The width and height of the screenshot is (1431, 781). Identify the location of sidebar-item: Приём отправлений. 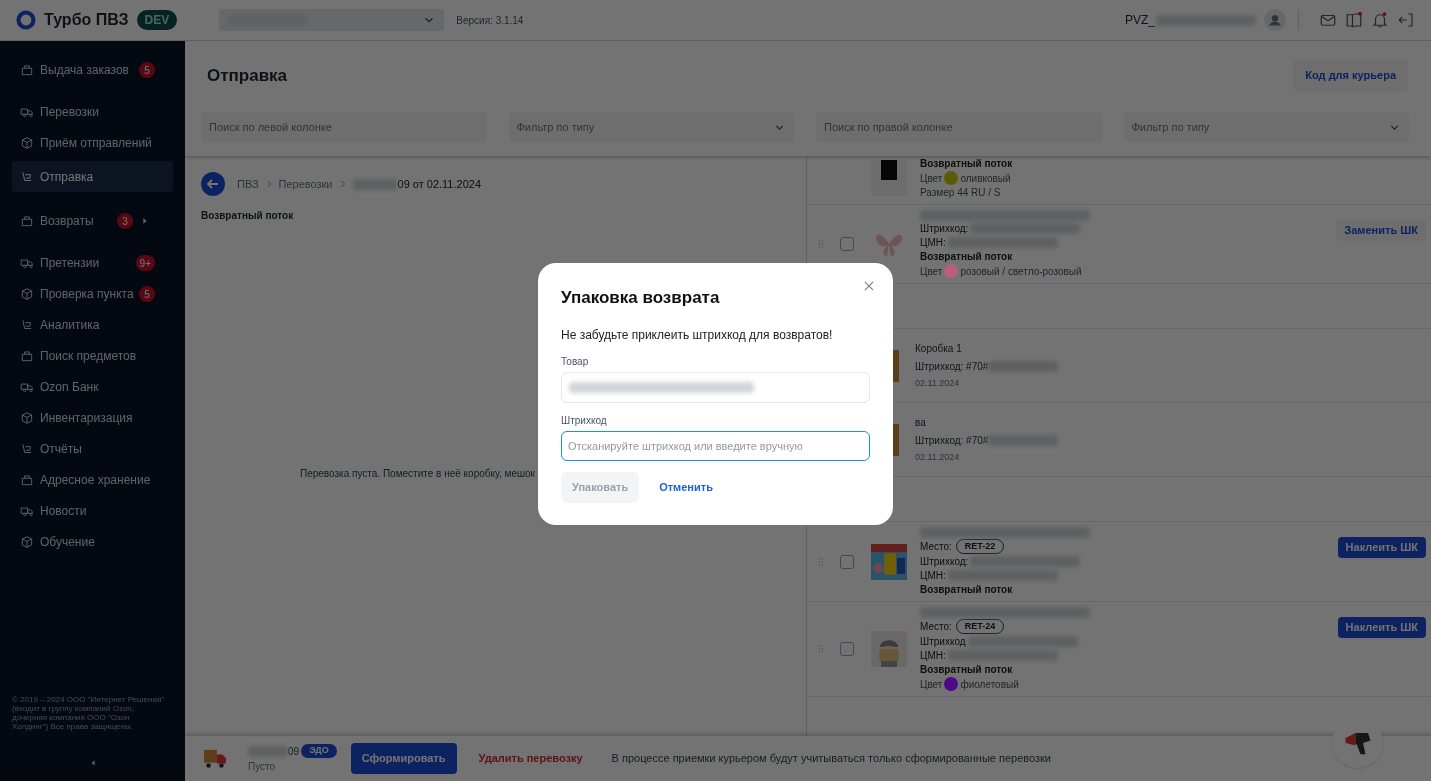
(92, 143).